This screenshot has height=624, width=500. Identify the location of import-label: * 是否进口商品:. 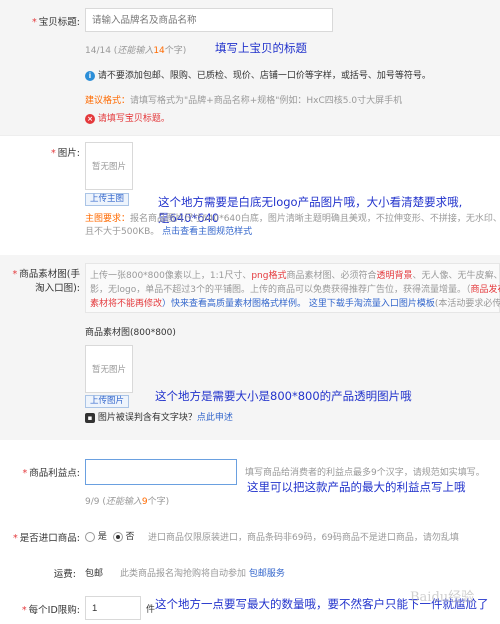
(46, 538).